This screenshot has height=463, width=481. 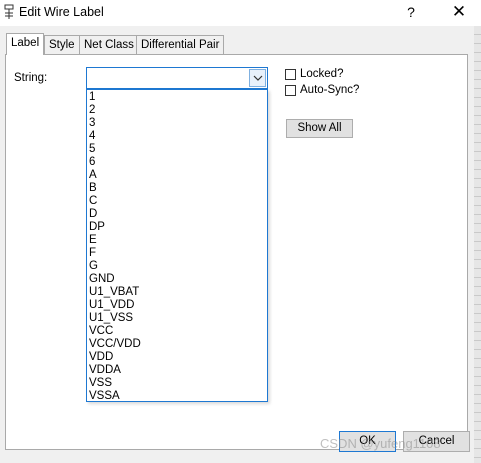 I want to click on dropdown-option: C, so click(x=177, y=201).